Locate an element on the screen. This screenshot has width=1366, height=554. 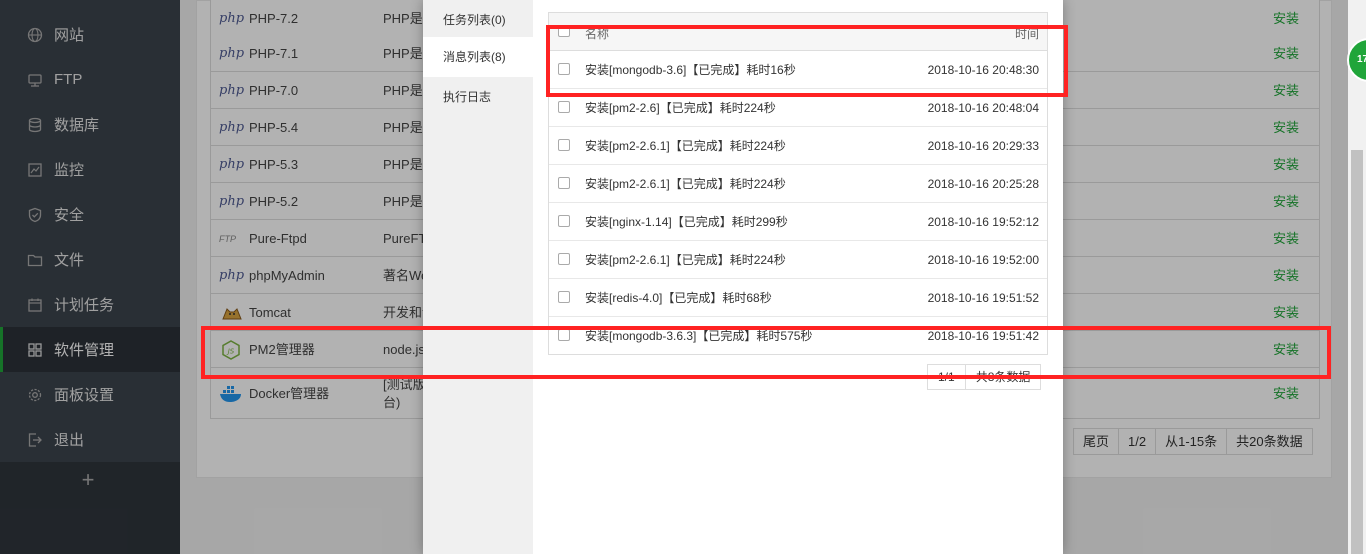
modal-tab-list: 任务列表(0) 消息列表(8) 执行日志 is located at coordinates (478, 277).